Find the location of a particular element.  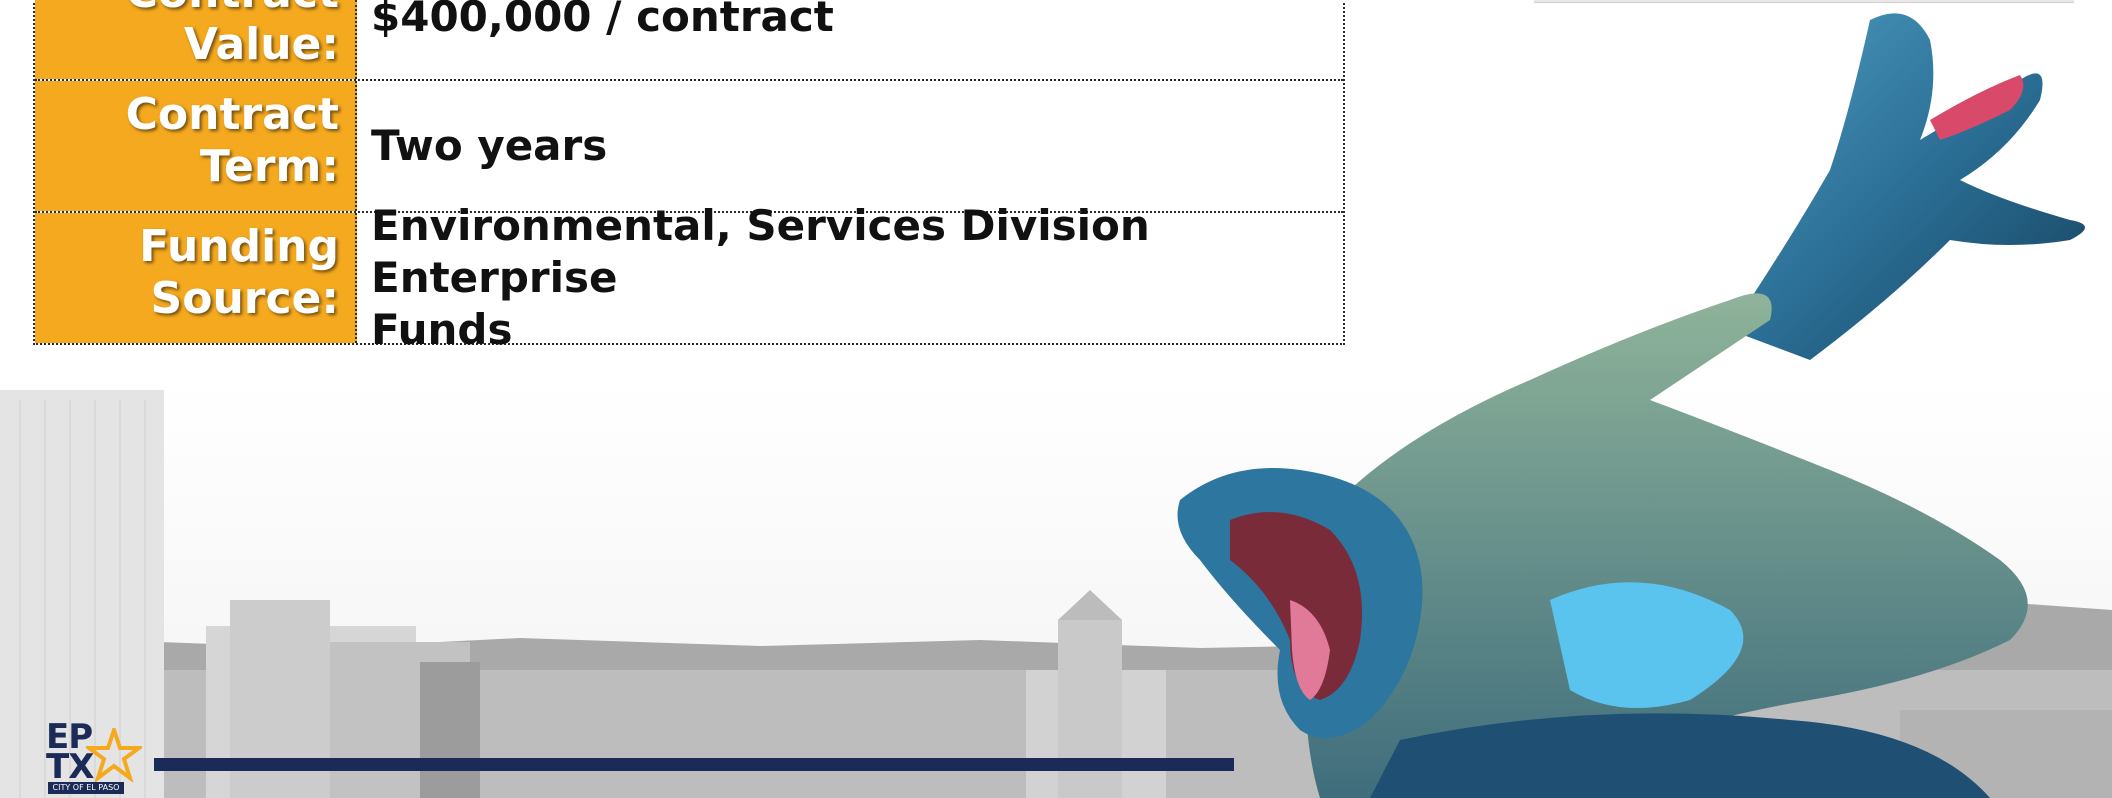

footer-navy-bar is located at coordinates (694, 764).